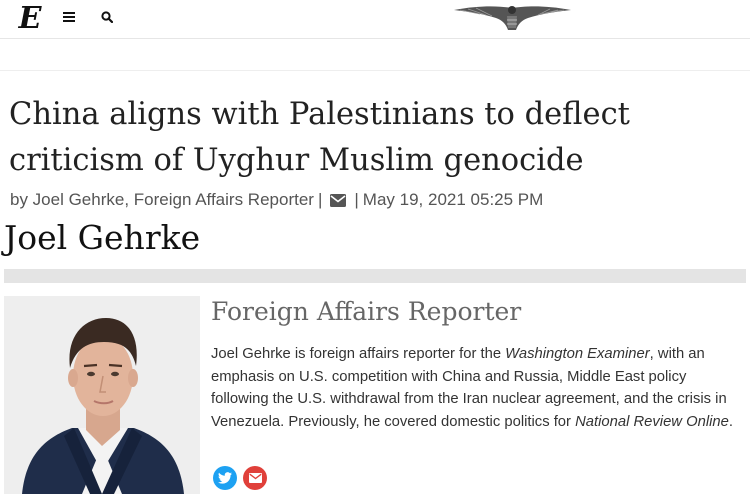 This screenshot has height=495, width=750. I want to click on author-role-title: Foreign Affairs Reporter, so click(366, 311).